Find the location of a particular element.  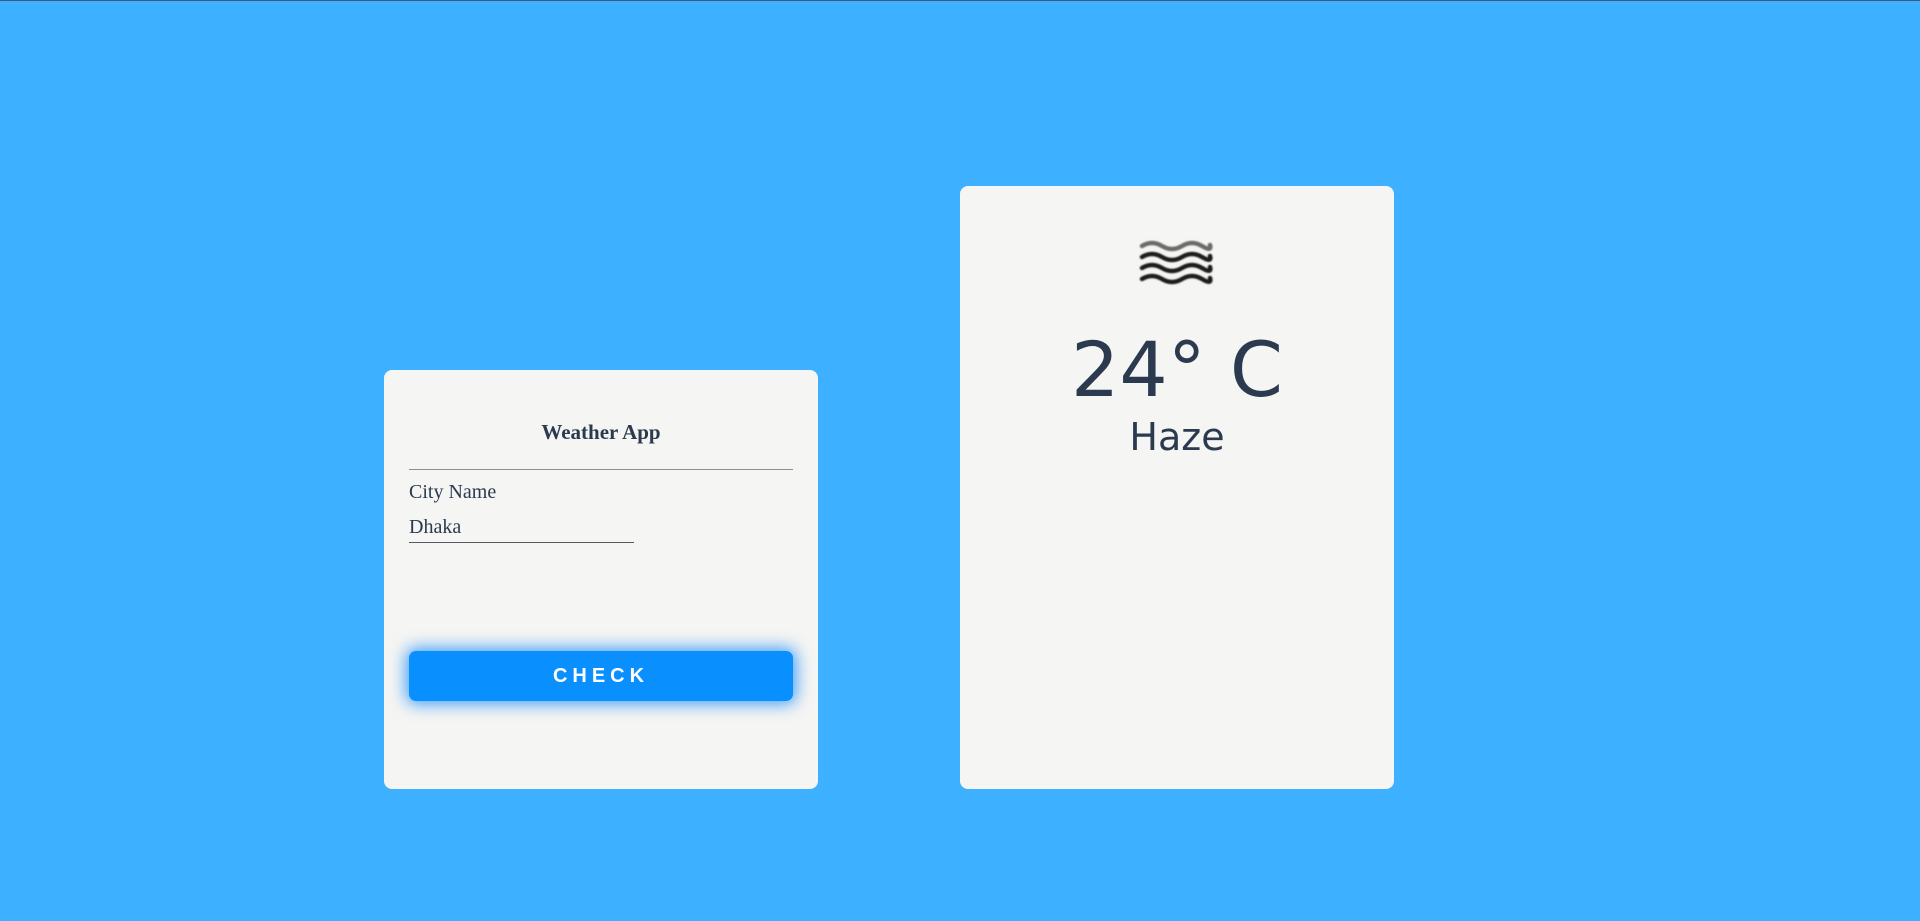

app-title: Weather App is located at coordinates (601, 432).